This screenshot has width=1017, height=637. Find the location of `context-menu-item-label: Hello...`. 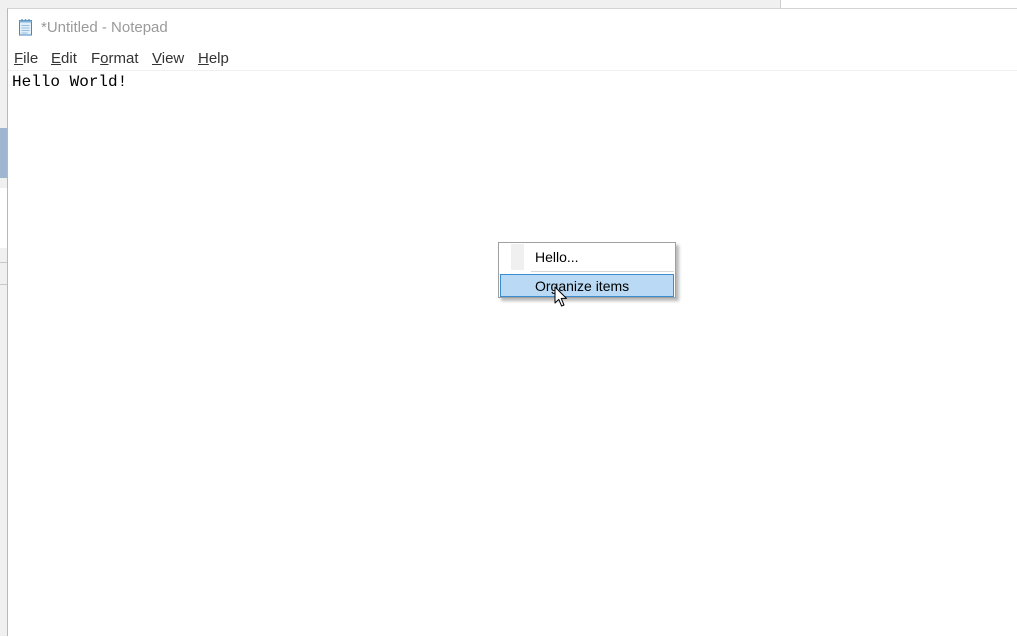

context-menu-item-label: Hello... is located at coordinates (557, 257).